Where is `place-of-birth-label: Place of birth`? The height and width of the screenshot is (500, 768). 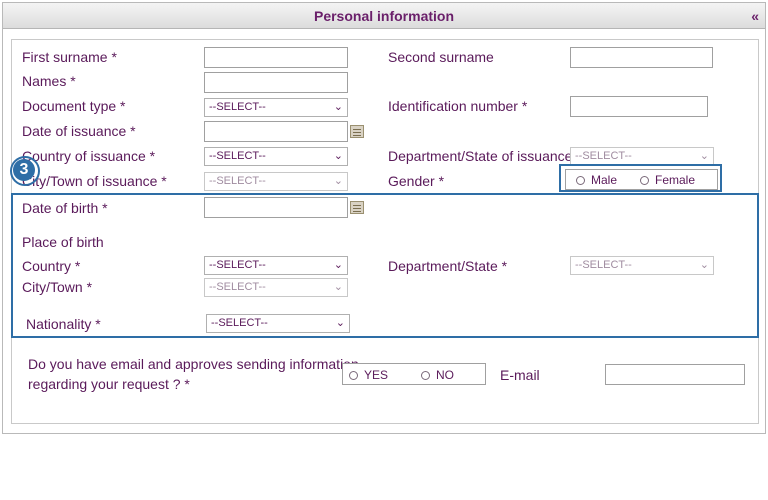
place-of-birth-label: Place of birth is located at coordinates (63, 242).